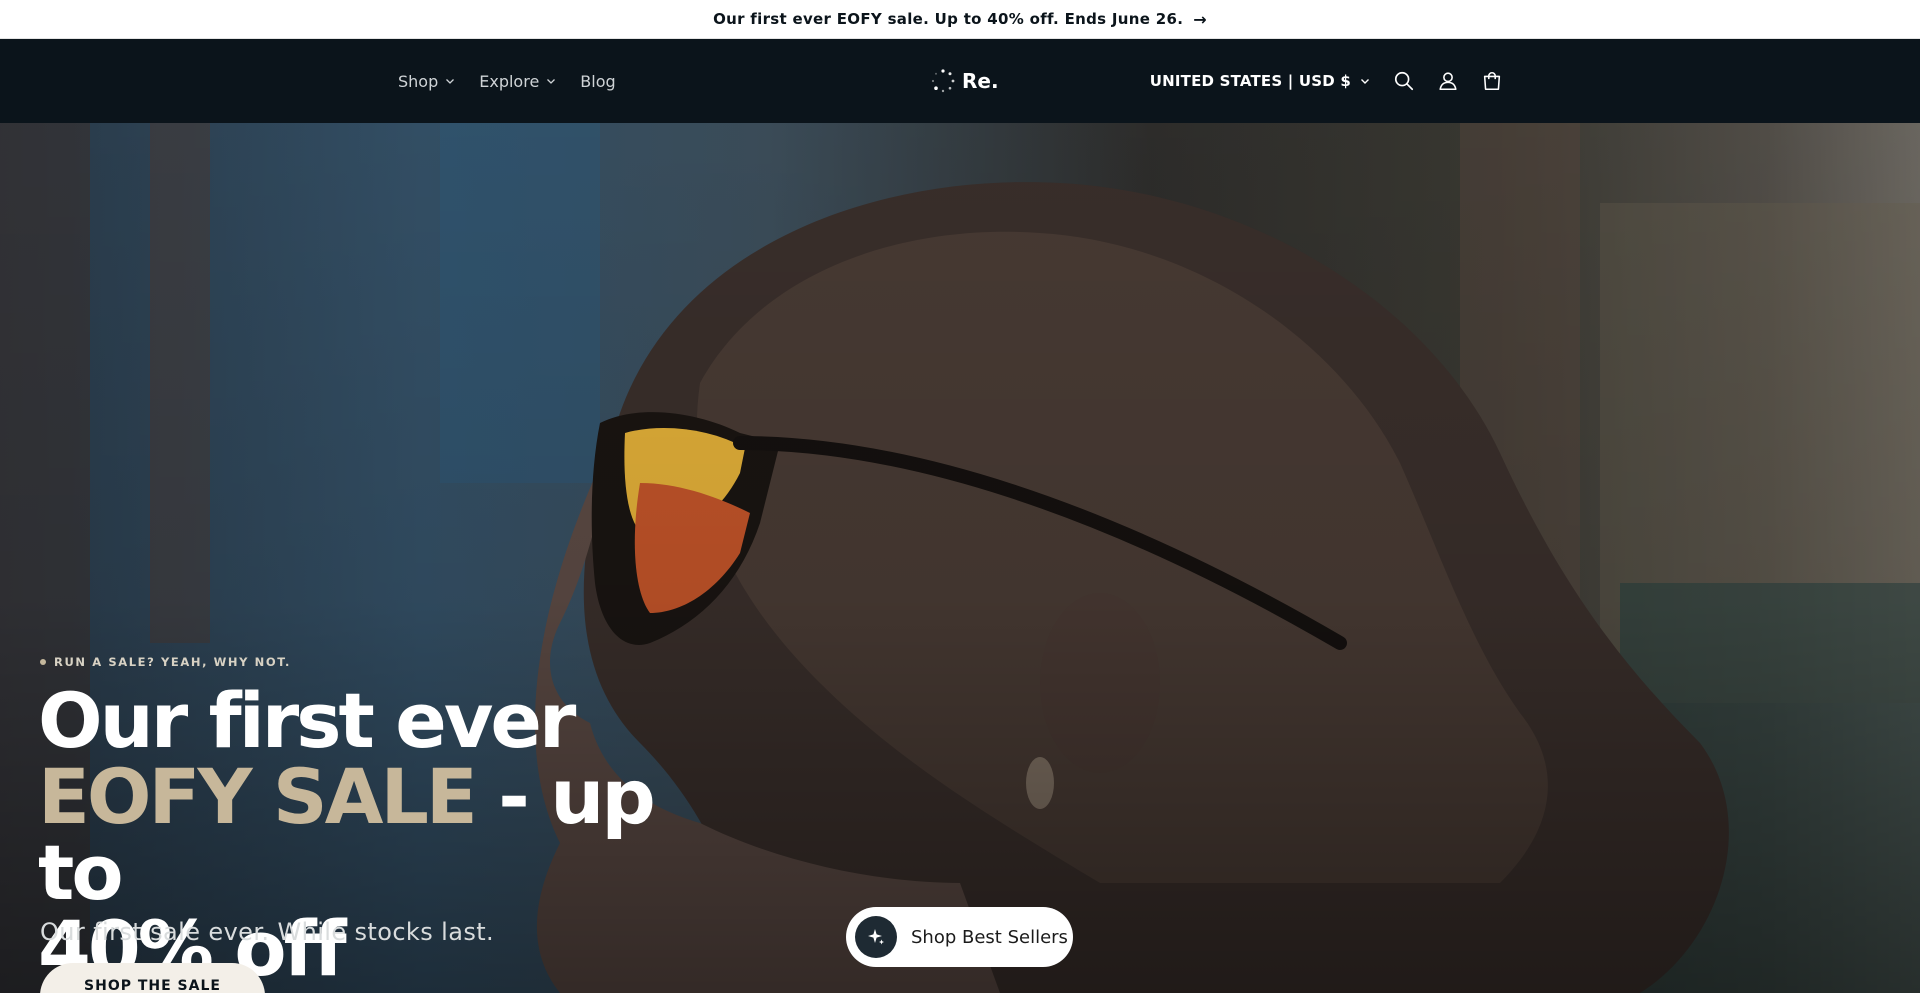 The image size is (1920, 993). I want to click on account-icon, so click(1448, 81).